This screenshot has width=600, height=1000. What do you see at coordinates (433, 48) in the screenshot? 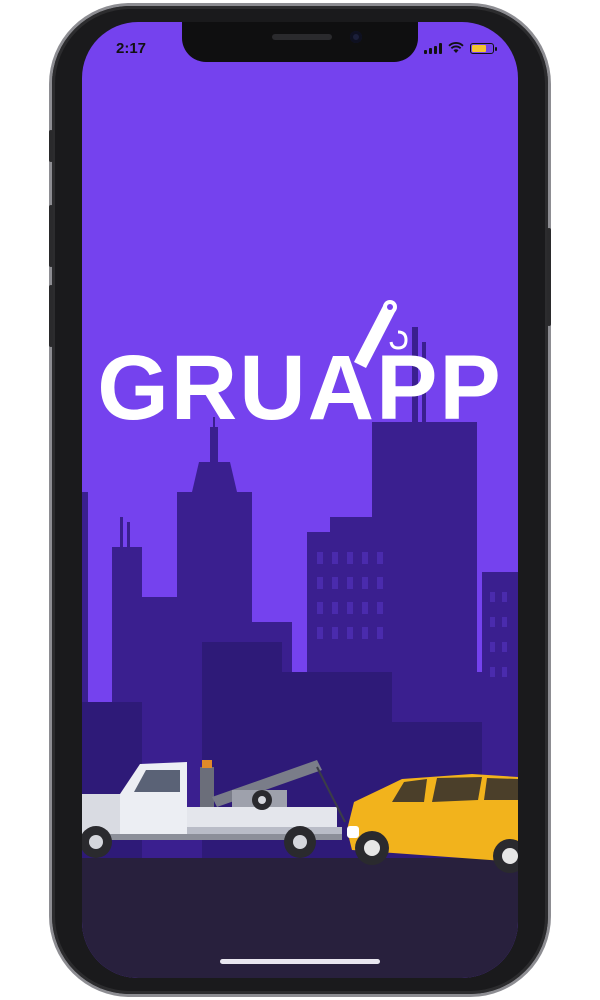
I see `cellular-signal-icon` at bounding box center [433, 48].